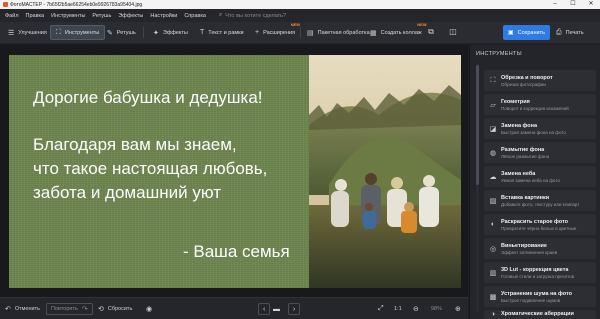 The height and width of the screenshot is (319, 600). I want to click on menu-retouch: Ретушь, so click(101, 16).